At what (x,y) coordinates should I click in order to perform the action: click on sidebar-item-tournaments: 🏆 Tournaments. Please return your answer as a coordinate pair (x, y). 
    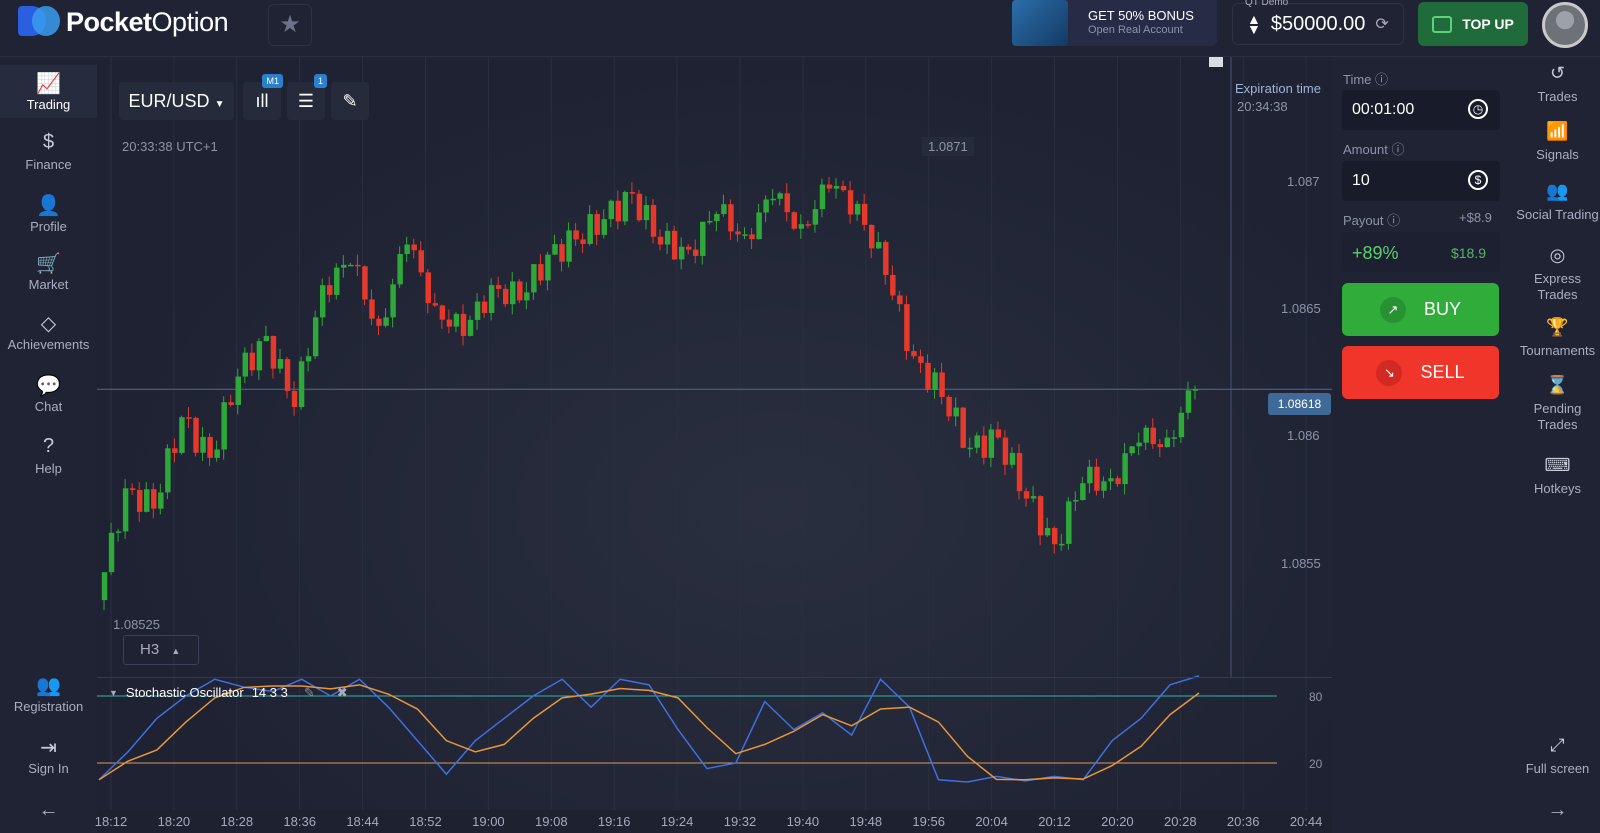
    Looking at the image, I should click on (1555, 338).